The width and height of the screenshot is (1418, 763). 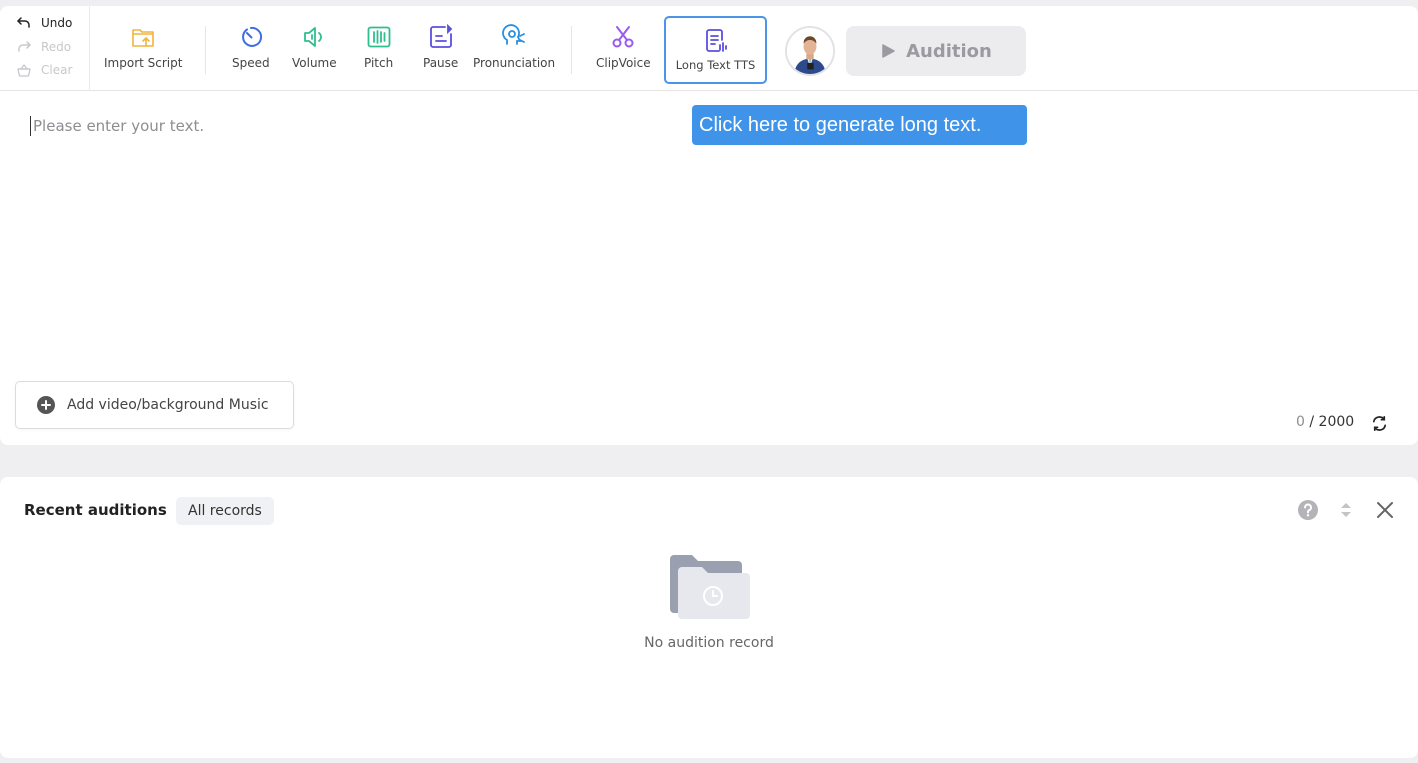 What do you see at coordinates (514, 47) in the screenshot?
I see `pronunciation-button: Pronunciation` at bounding box center [514, 47].